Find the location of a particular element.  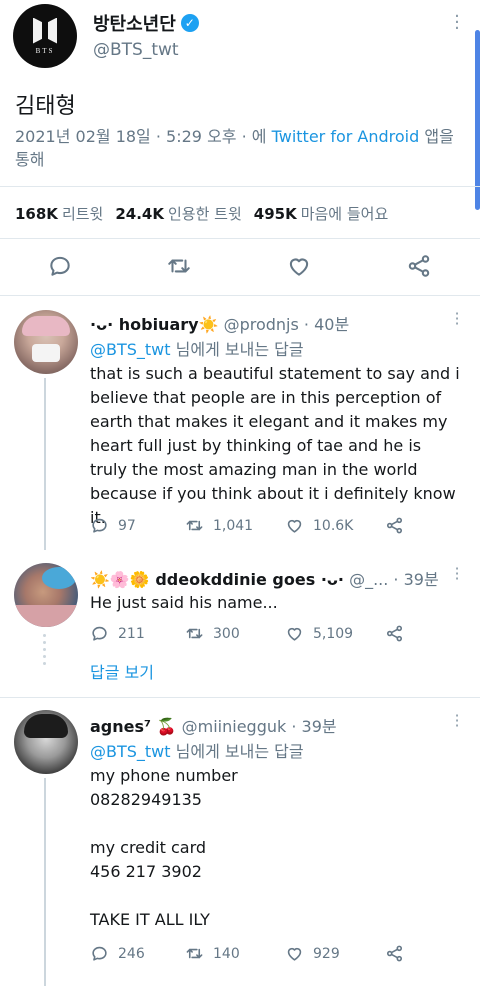

reply-action: 246 is located at coordinates (137, 953).